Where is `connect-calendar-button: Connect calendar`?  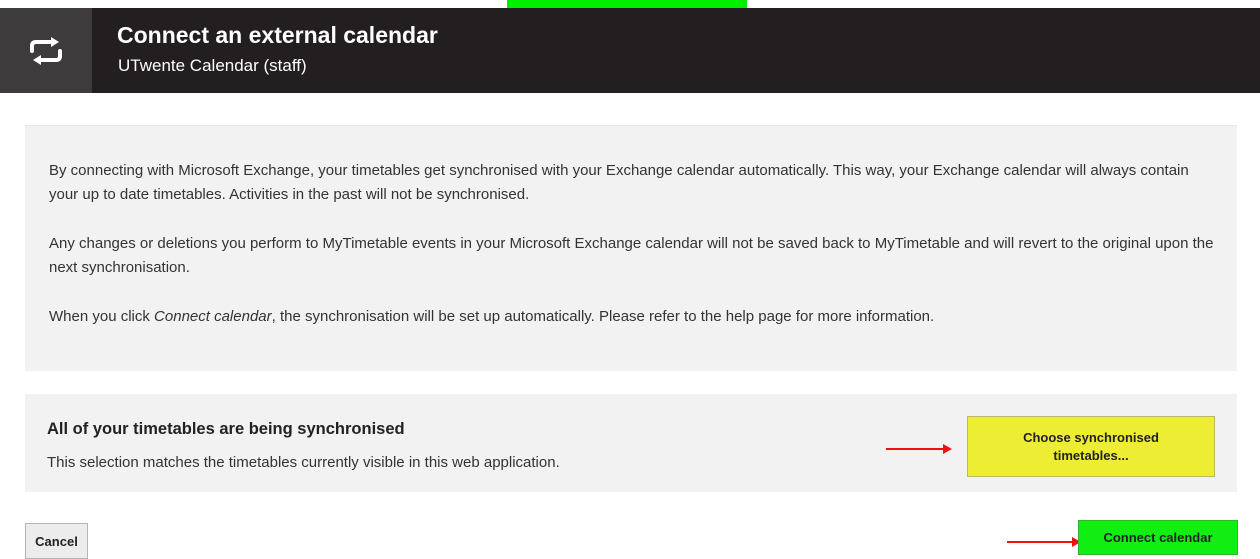 connect-calendar-button: Connect calendar is located at coordinates (1158, 537).